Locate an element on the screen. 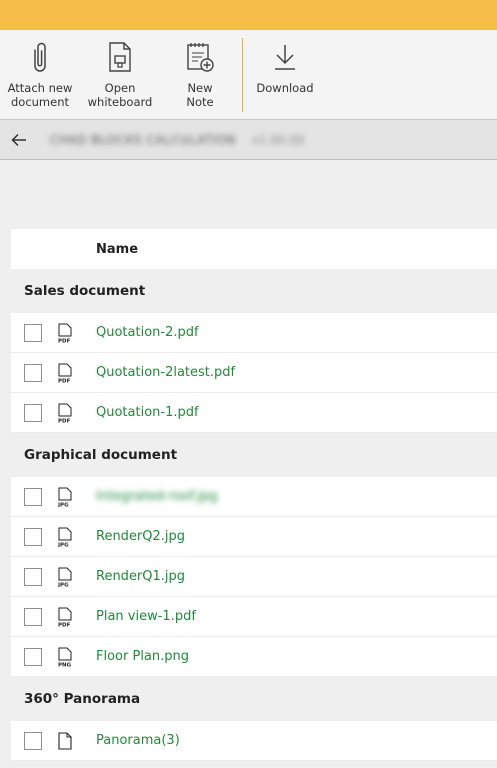 The height and width of the screenshot is (768, 497). download-icon is located at coordinates (285, 57).